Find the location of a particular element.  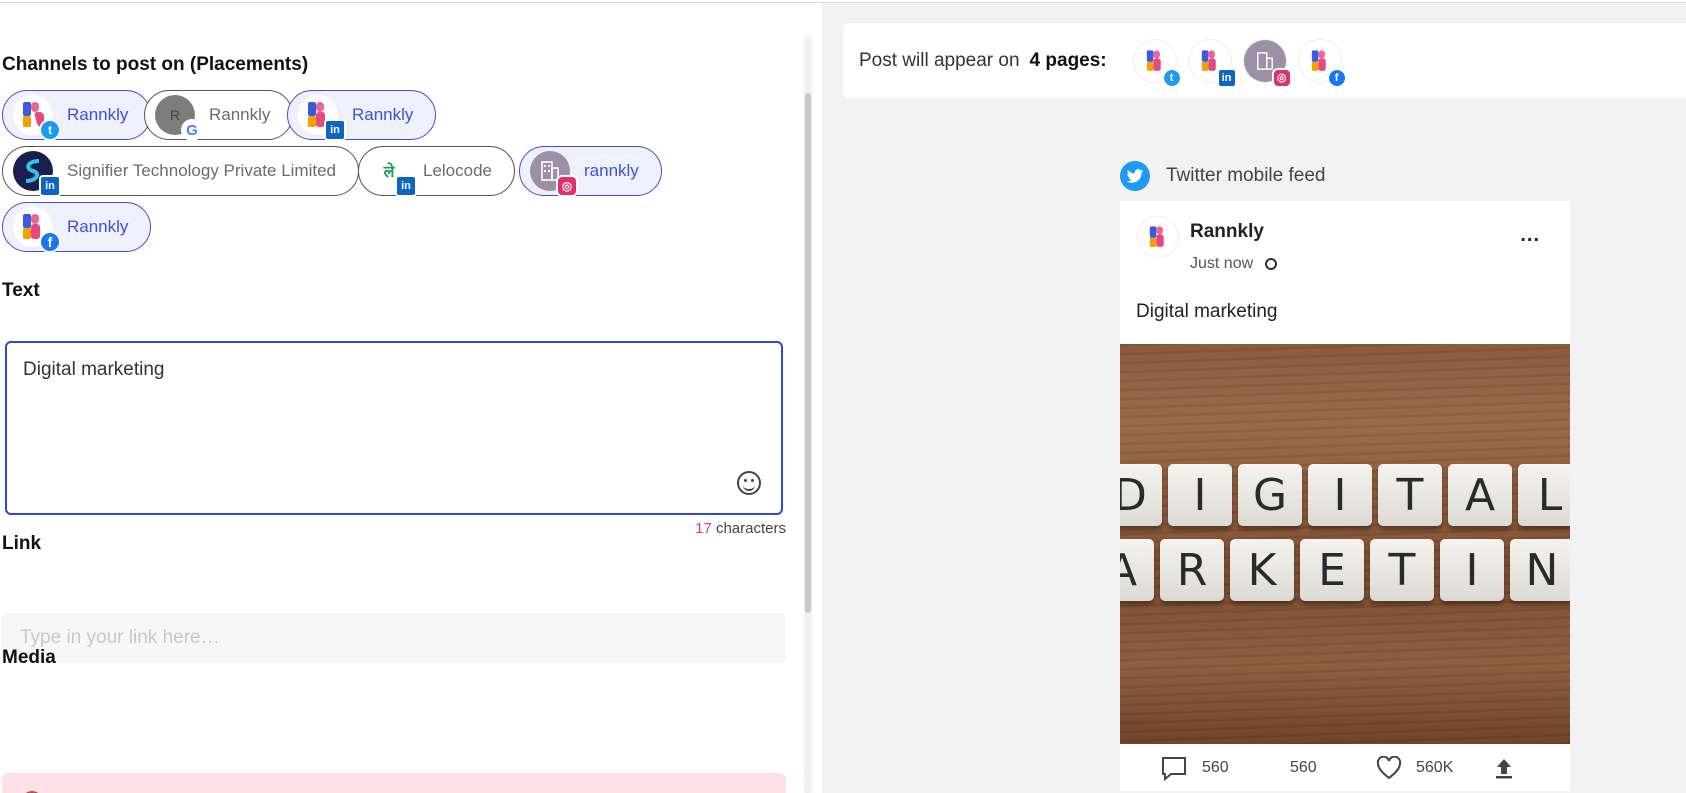

channel-chip-rannkly-instagram: ◎ rannkly is located at coordinates (590, 171).